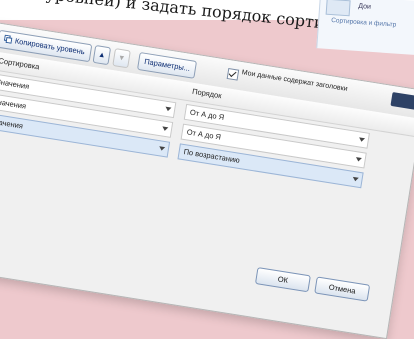  What do you see at coordinates (207, 93) in the screenshot?
I see `order-column-header: Порядок` at bounding box center [207, 93].